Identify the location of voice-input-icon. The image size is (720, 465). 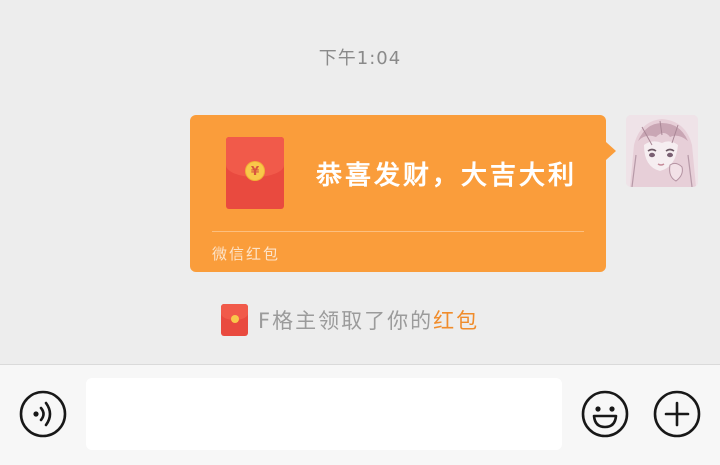
(43, 414).